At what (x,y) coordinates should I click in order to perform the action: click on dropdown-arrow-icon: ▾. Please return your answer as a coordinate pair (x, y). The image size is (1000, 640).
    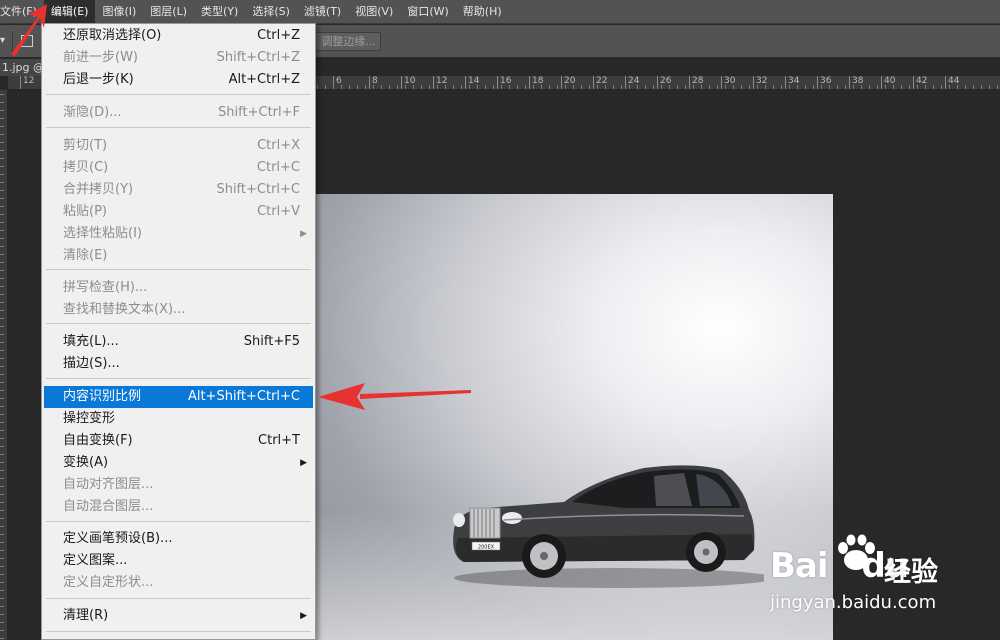
    Looking at the image, I should click on (2, 40).